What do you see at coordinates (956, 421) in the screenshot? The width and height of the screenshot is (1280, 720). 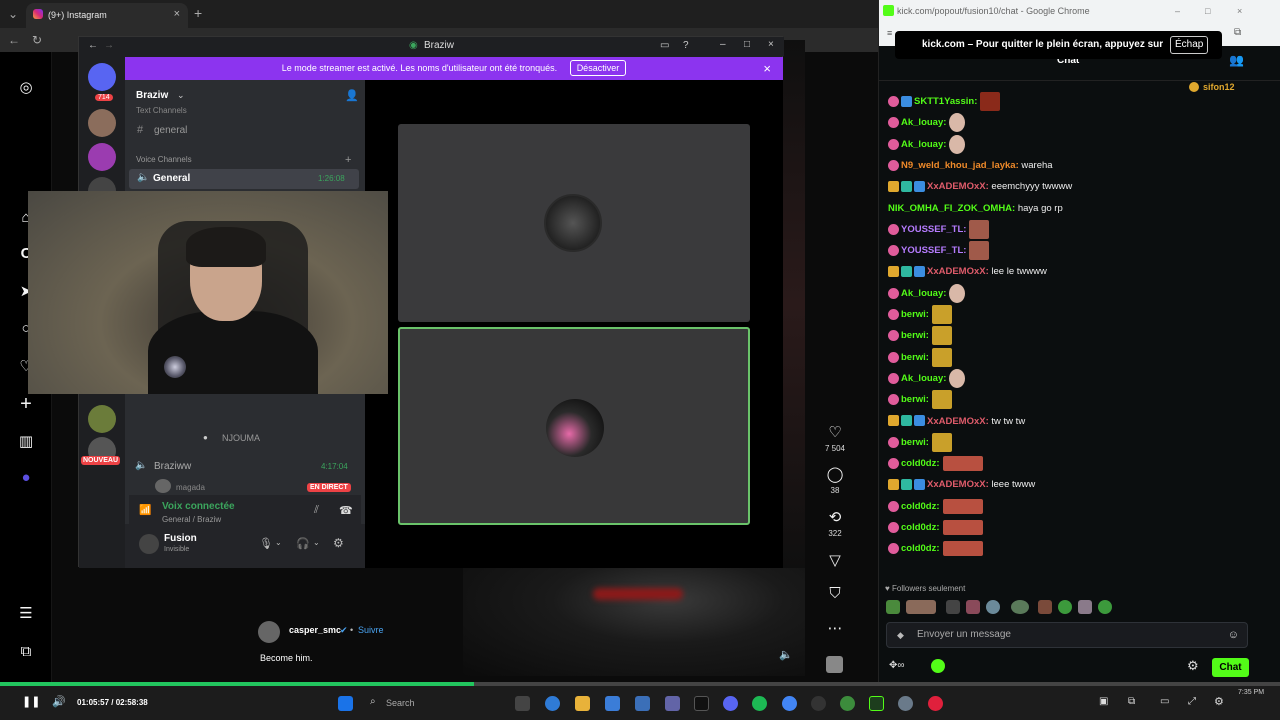 I see `chat-message: XxADEMOxX: tw tw tw` at bounding box center [956, 421].